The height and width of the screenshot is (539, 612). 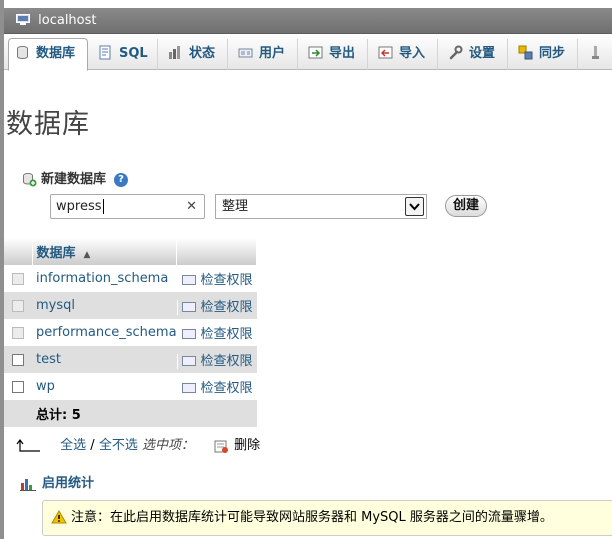 What do you see at coordinates (130, 413) in the screenshot?
I see `table-footer-row: 总计: 5` at bounding box center [130, 413].